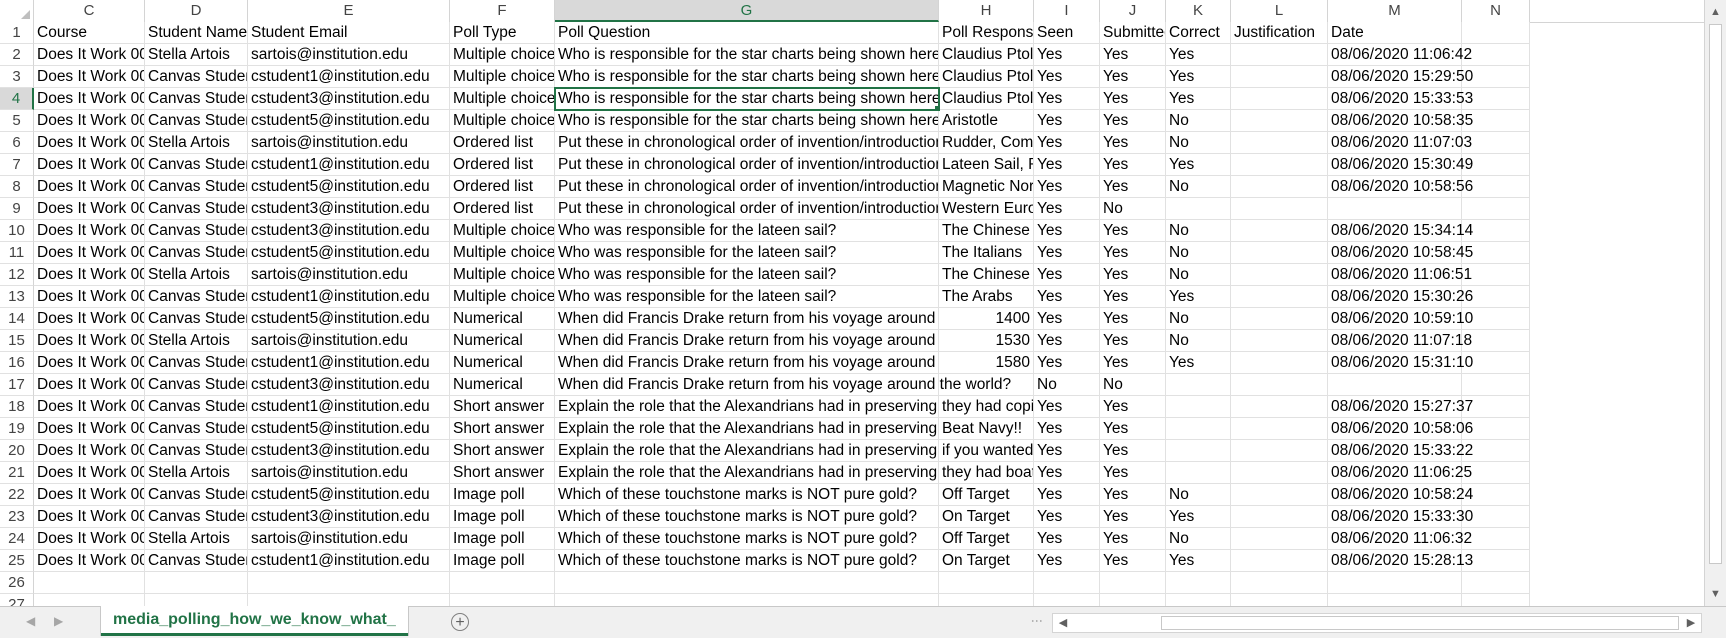 Image resolution: width=1726 pixels, height=638 pixels. What do you see at coordinates (1133, 231) in the screenshot?
I see `cell-j10: Yes` at bounding box center [1133, 231].